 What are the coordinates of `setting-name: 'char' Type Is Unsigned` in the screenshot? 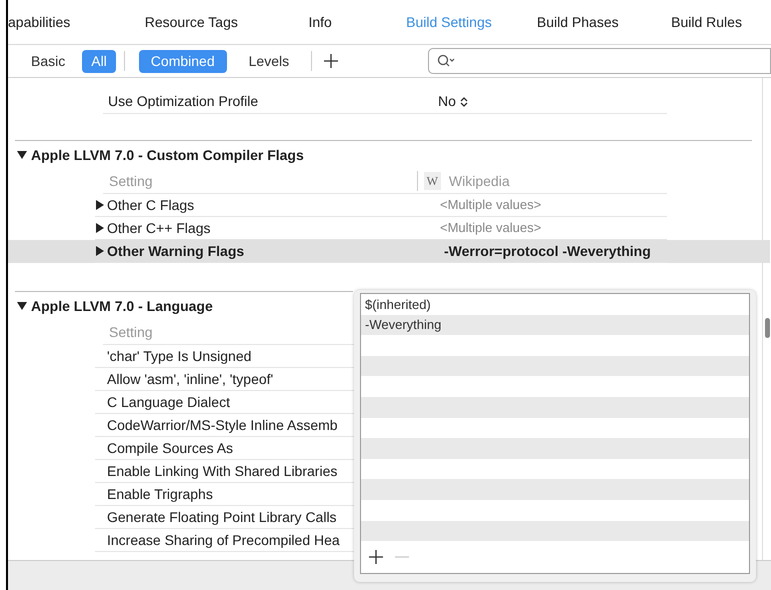 It's located at (179, 356).